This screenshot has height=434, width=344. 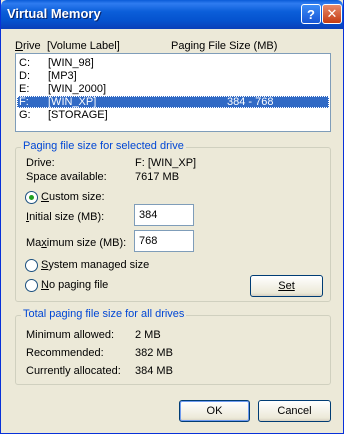 I want to click on drive-value: F: [WIN_XP], so click(x=166, y=163).